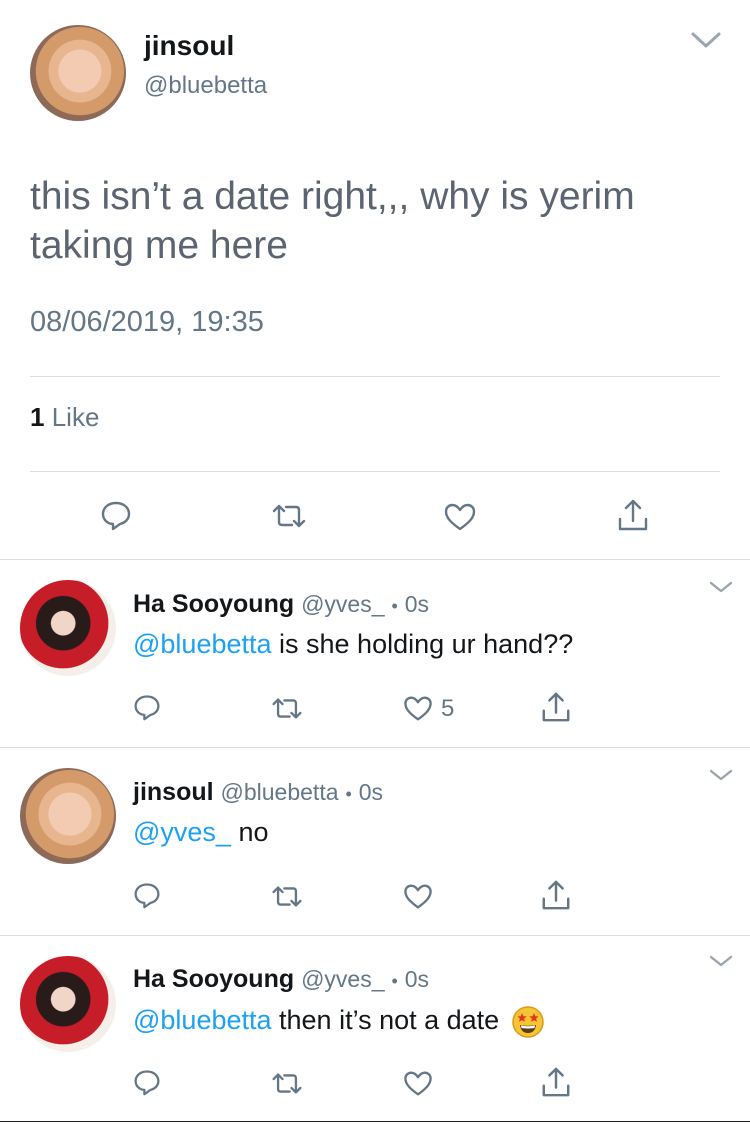  I want to click on likes-stat: 1 Like, so click(64, 417).